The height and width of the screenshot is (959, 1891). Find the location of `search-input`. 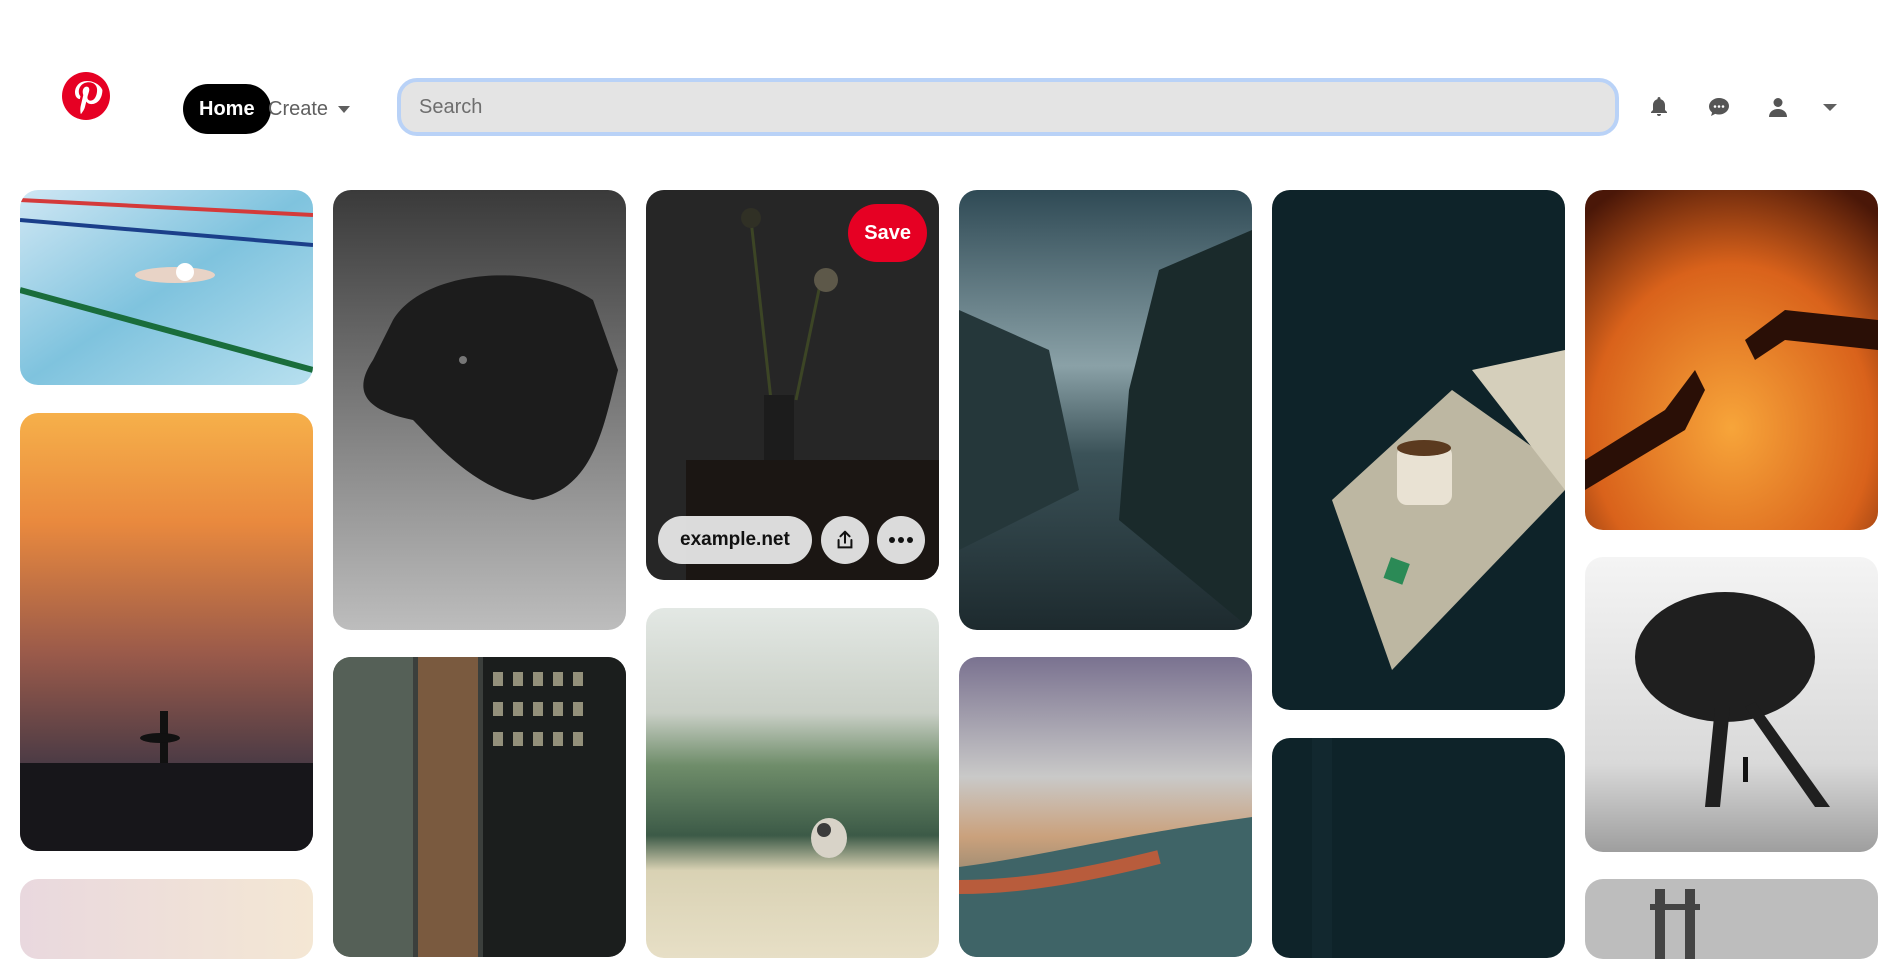

search-input is located at coordinates (1008, 107).